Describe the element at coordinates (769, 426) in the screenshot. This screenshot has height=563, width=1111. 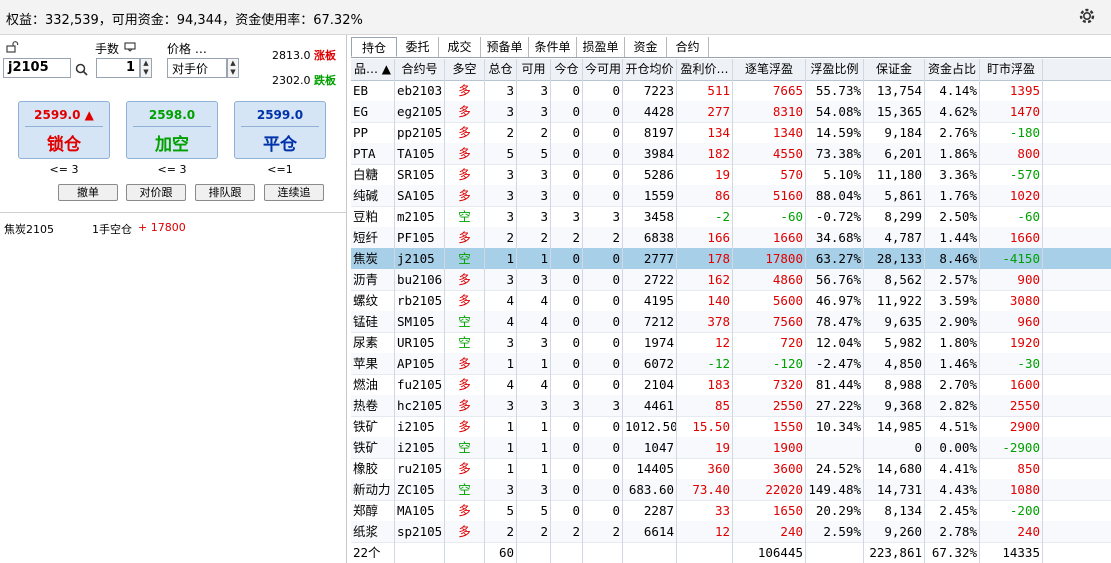
I see `cell-trade-pnl: 1550` at that location.